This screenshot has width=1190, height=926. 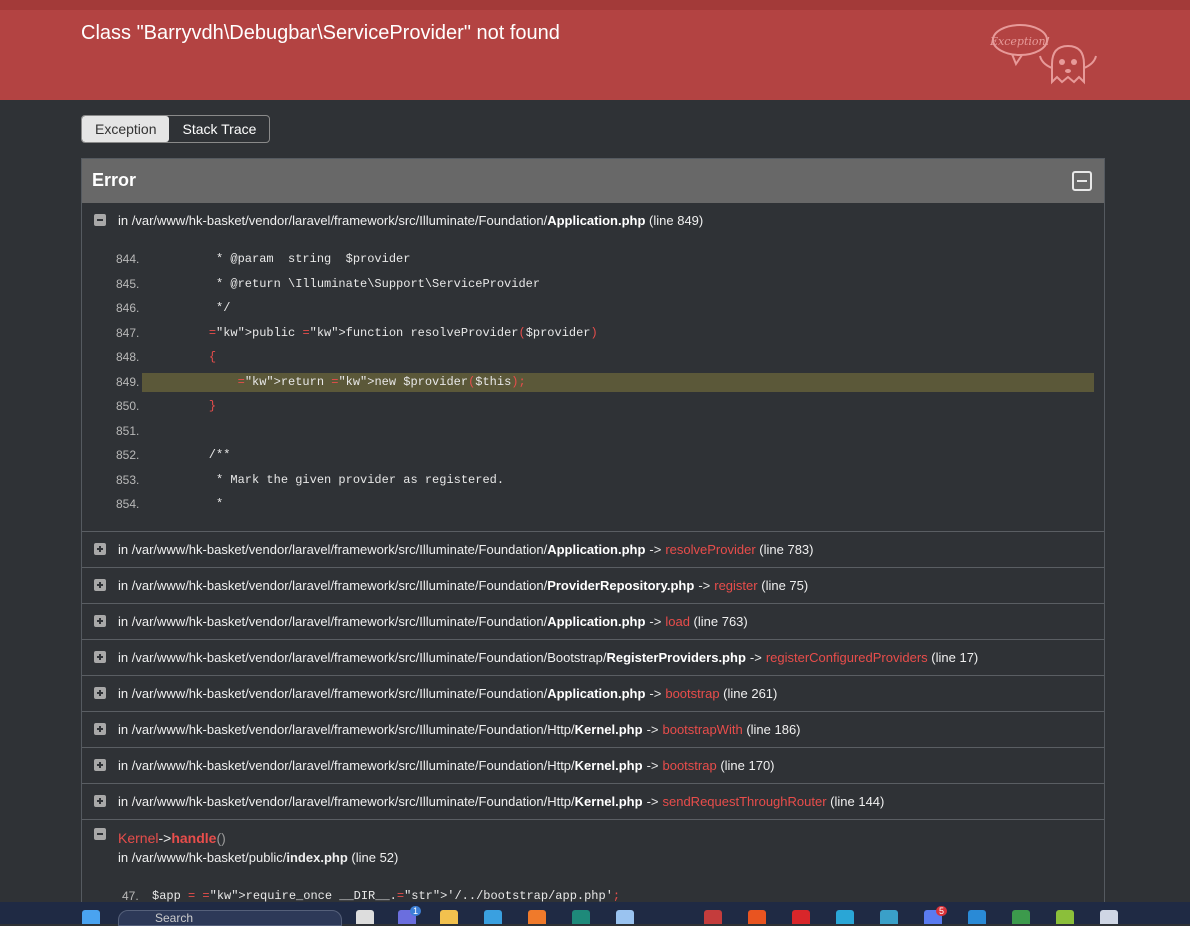 I want to click on frame-line: (line 144), so click(x=857, y=801).